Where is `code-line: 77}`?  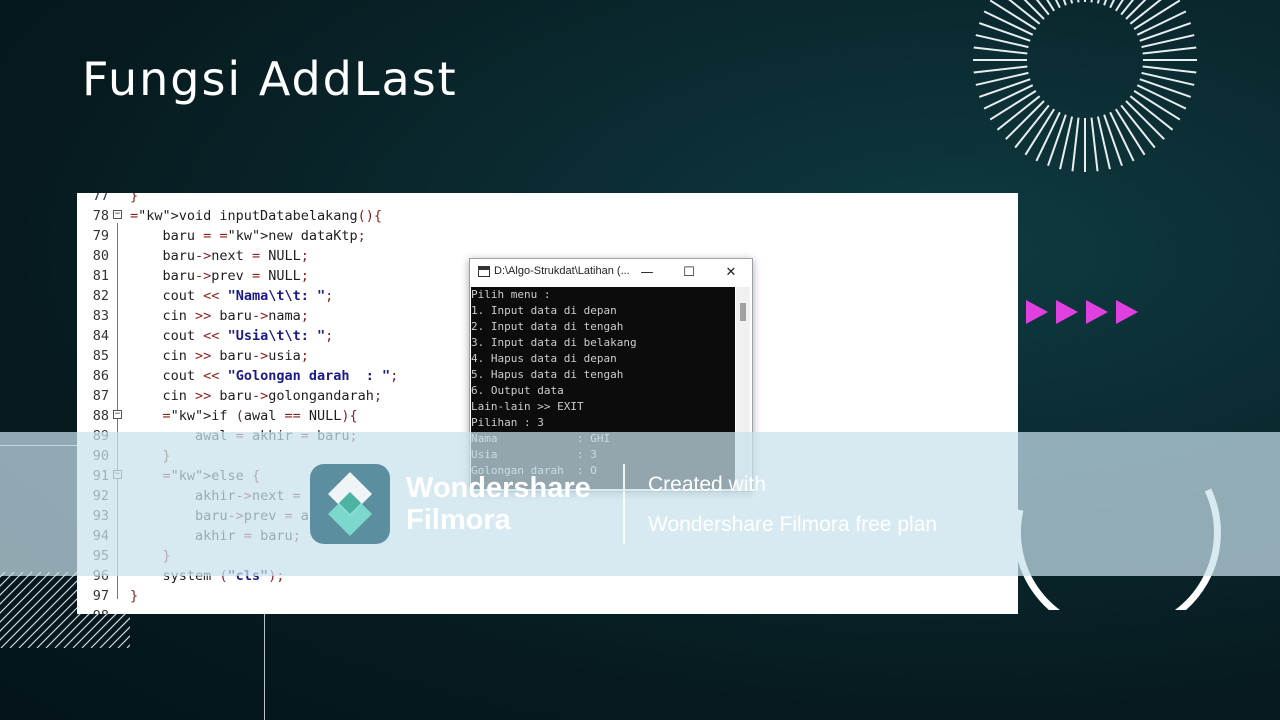
code-line: 77} is located at coordinates (547, 199).